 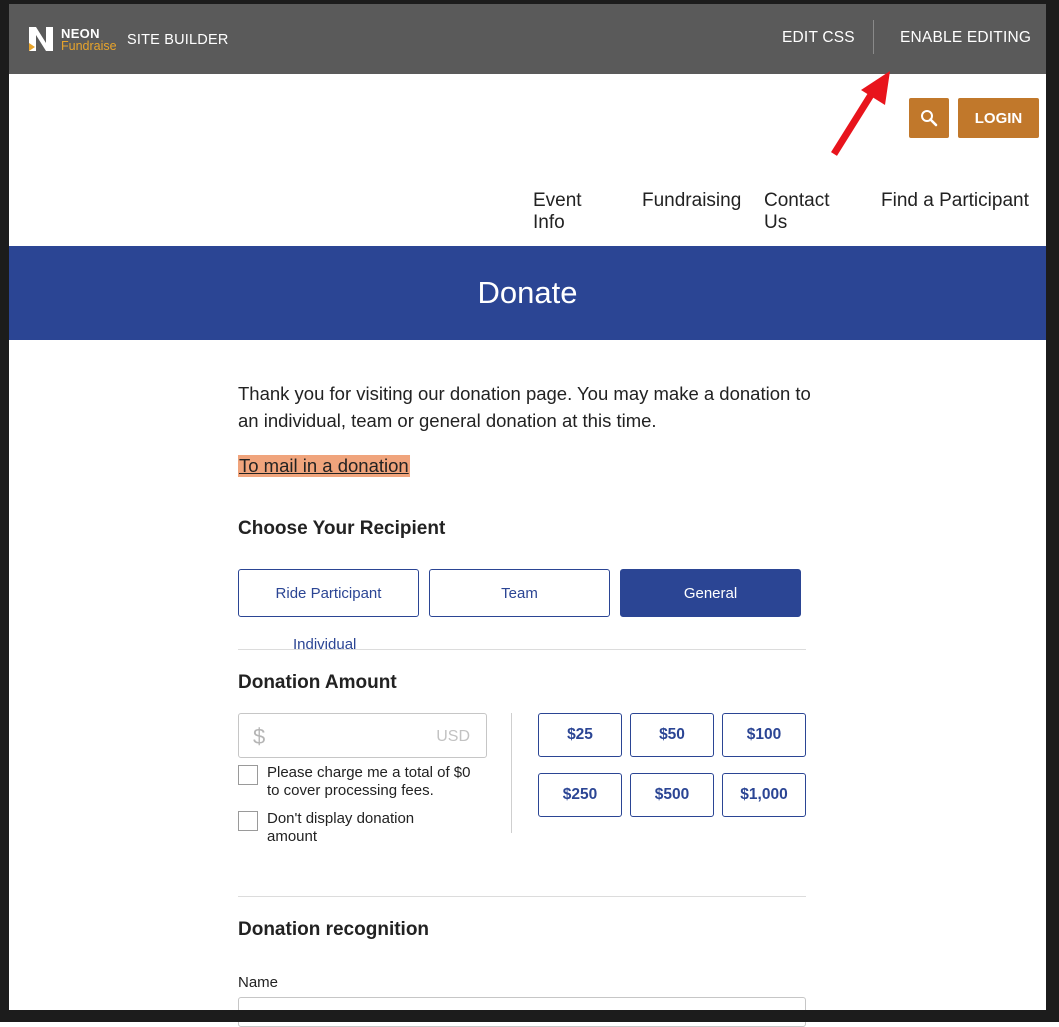 I want to click on neon-logo-icon, so click(x=41, y=39).